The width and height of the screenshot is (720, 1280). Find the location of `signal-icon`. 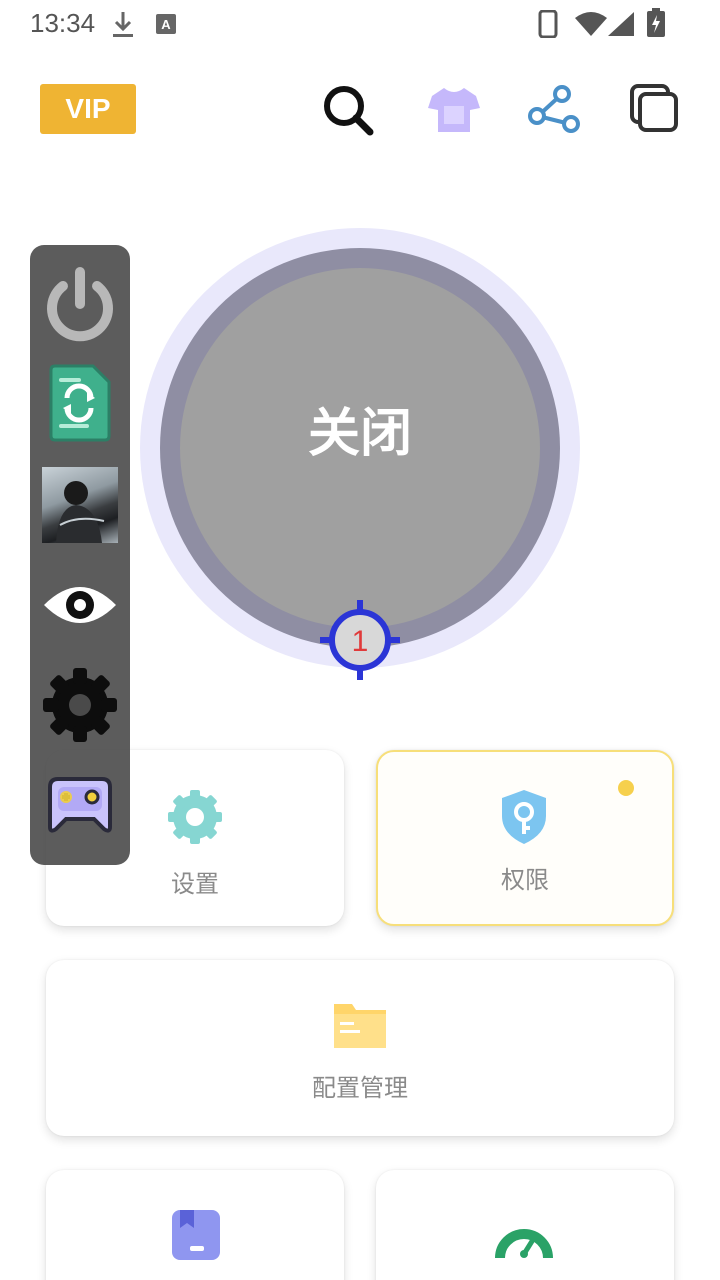

signal-icon is located at coordinates (621, 24).